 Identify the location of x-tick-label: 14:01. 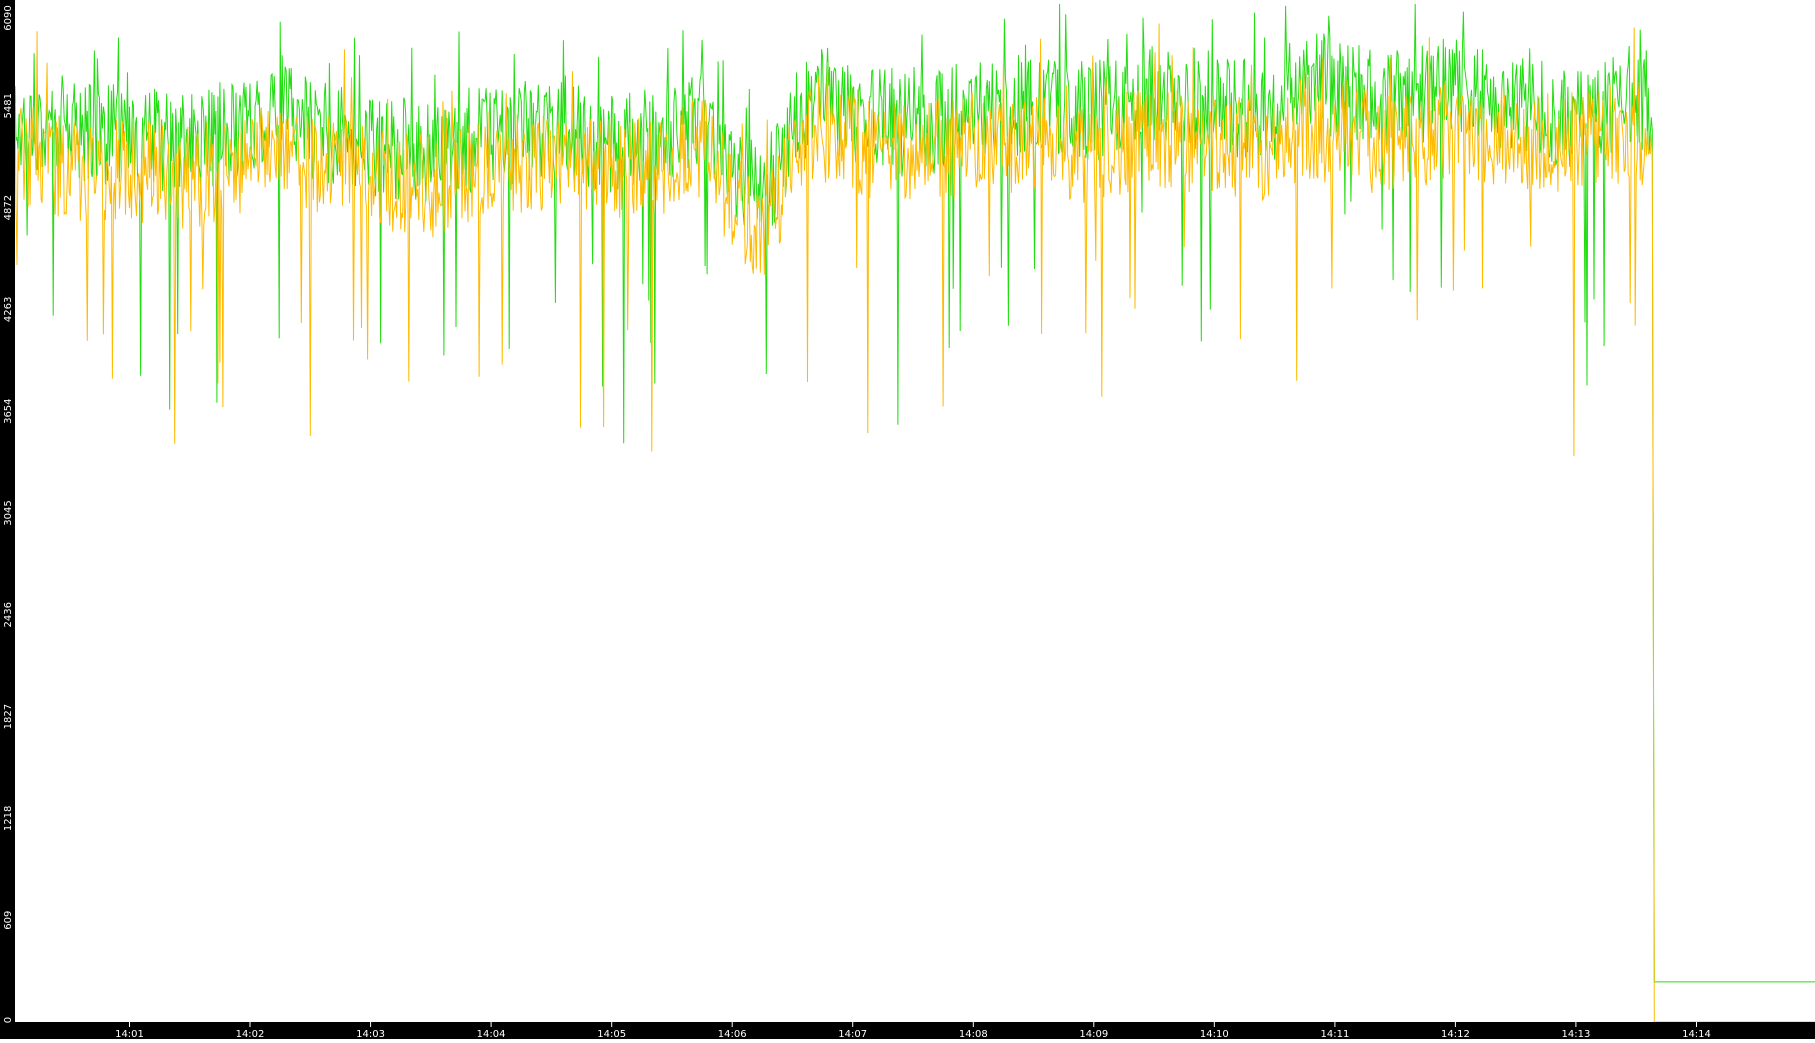
(129, 1034).